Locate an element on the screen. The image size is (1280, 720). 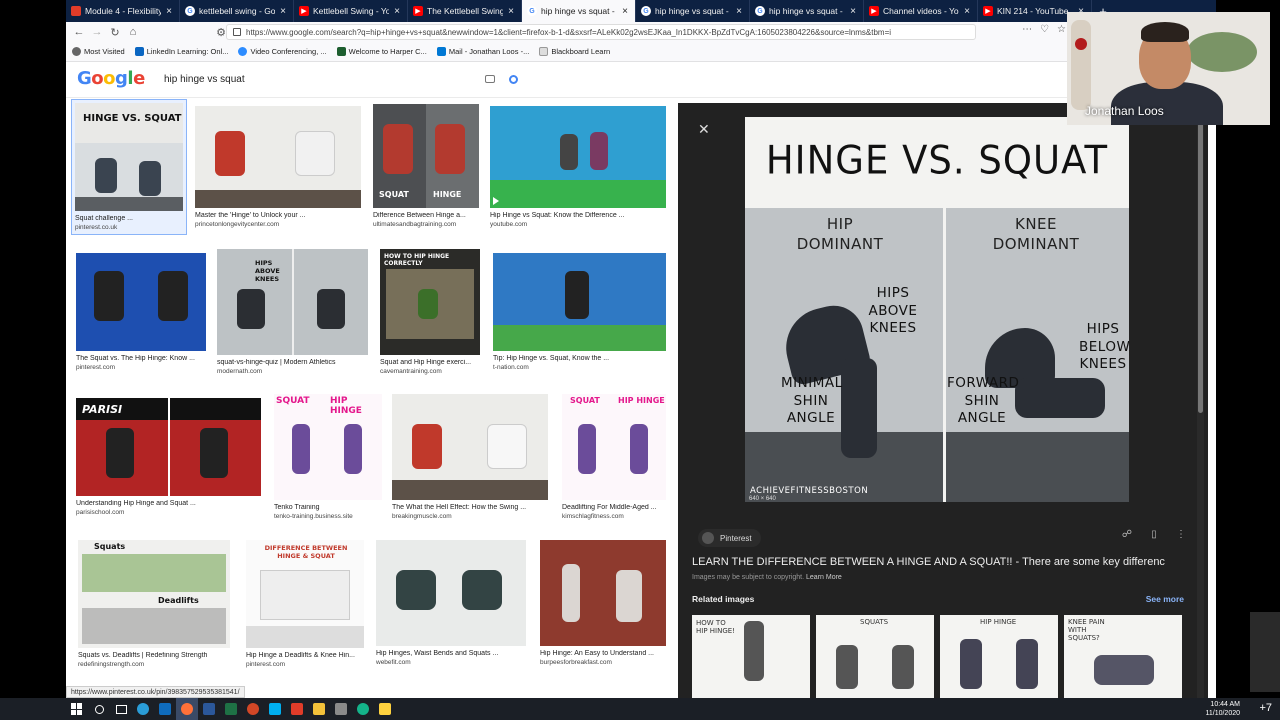
viewer-scrollbar is located at coordinates (1200, 400).